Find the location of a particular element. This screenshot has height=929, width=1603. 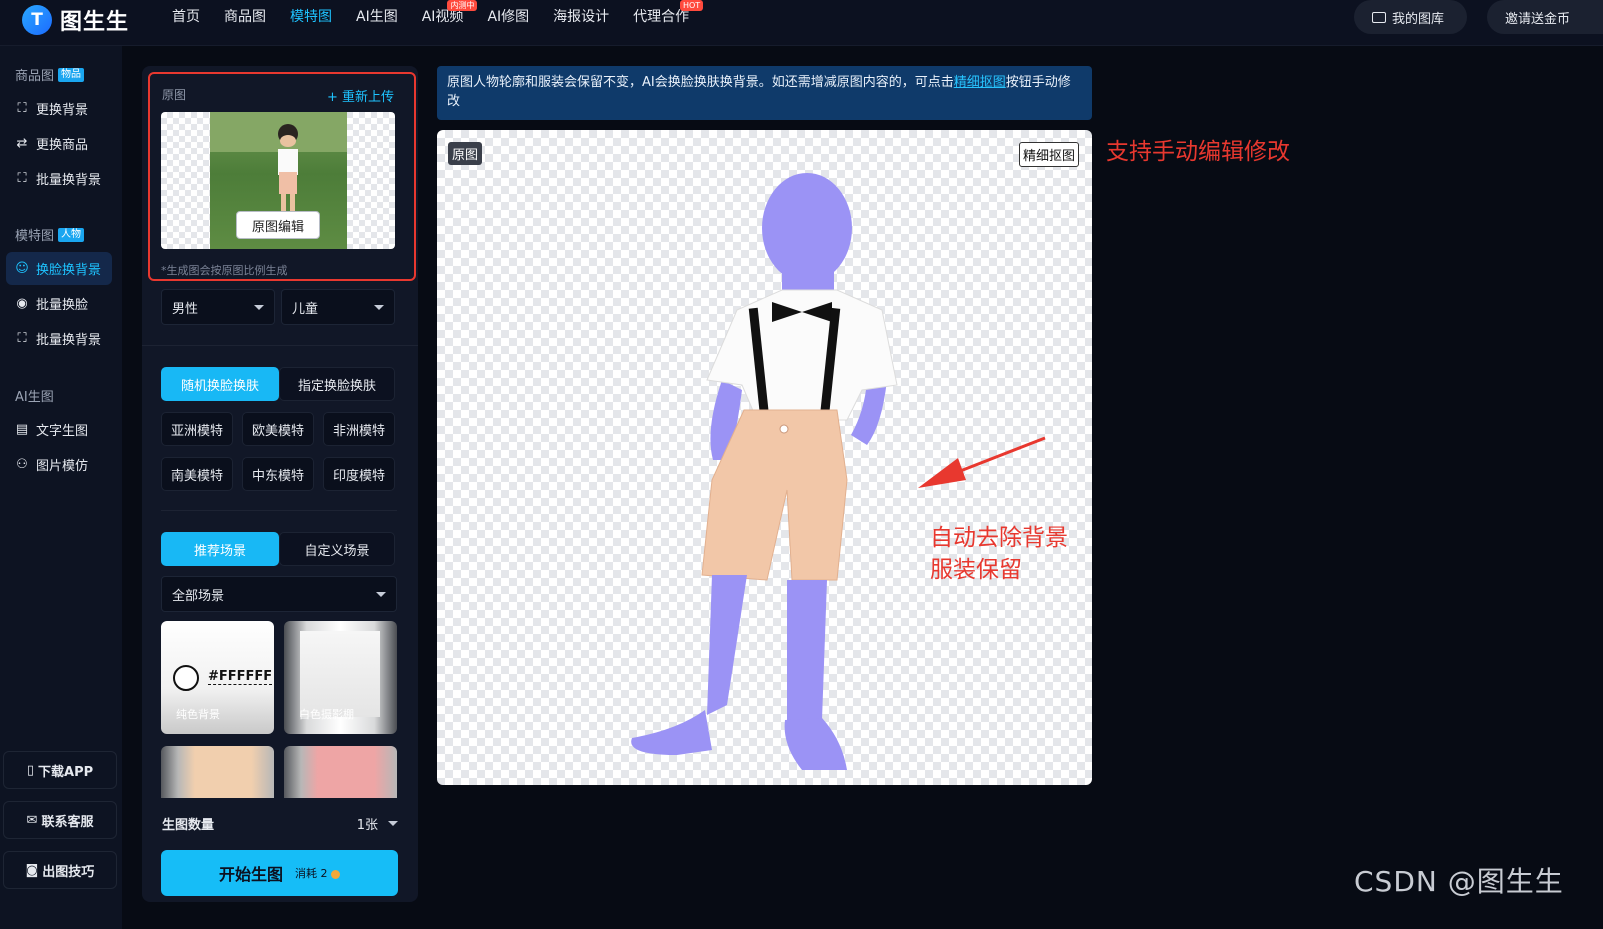

scene-white-studio: 白色摄影棚 is located at coordinates (340, 677).